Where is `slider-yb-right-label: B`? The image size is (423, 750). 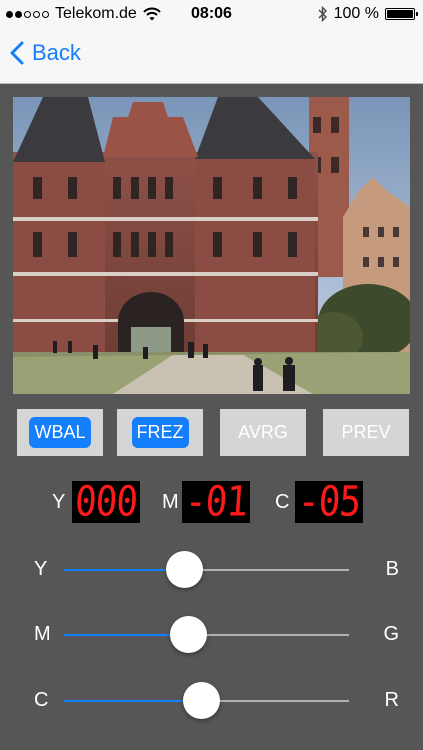 slider-yb-right-label: B is located at coordinates (392, 569).